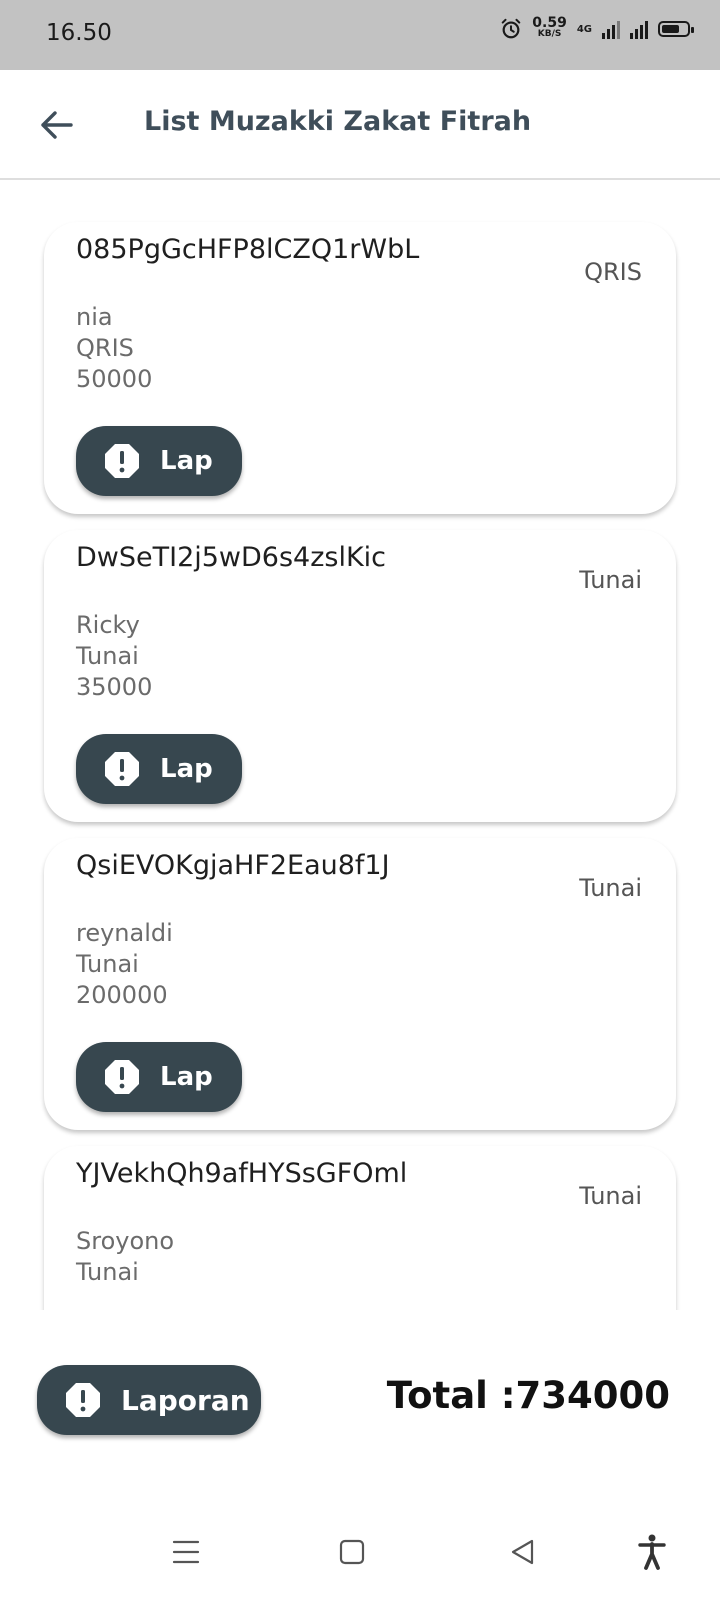 Image resolution: width=720 pixels, height=1600 pixels. I want to click on status-time: 16.50, so click(79, 33).